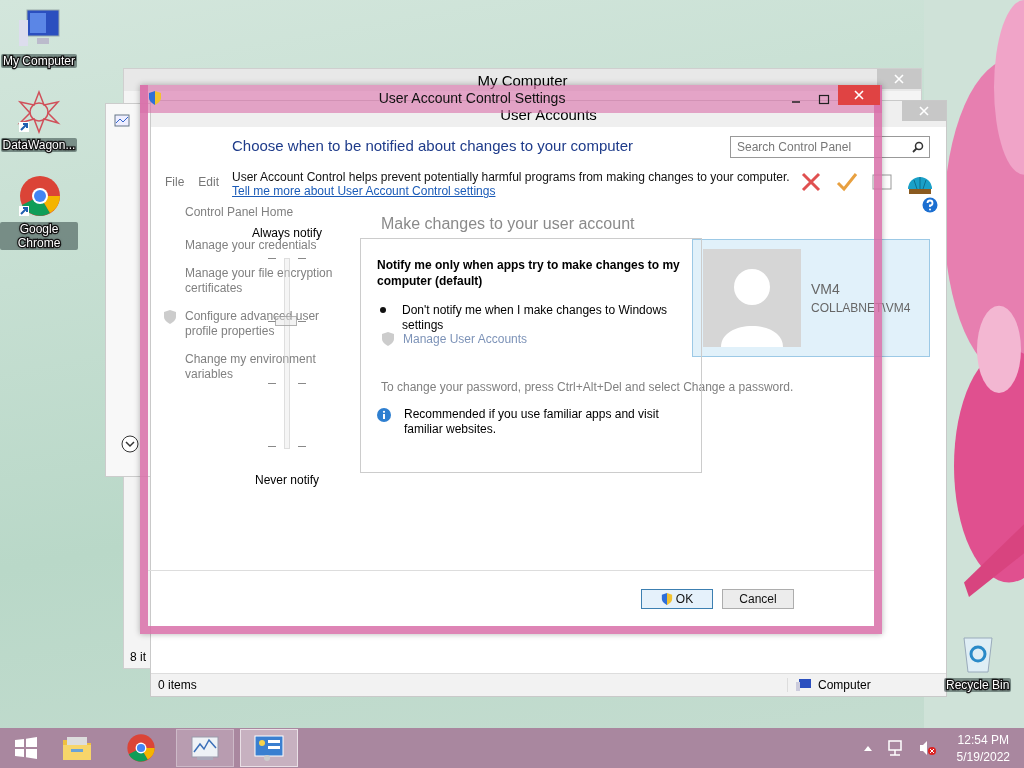  Describe the element at coordinates (927, 748) in the screenshot. I see `volume-muted-icon` at that location.